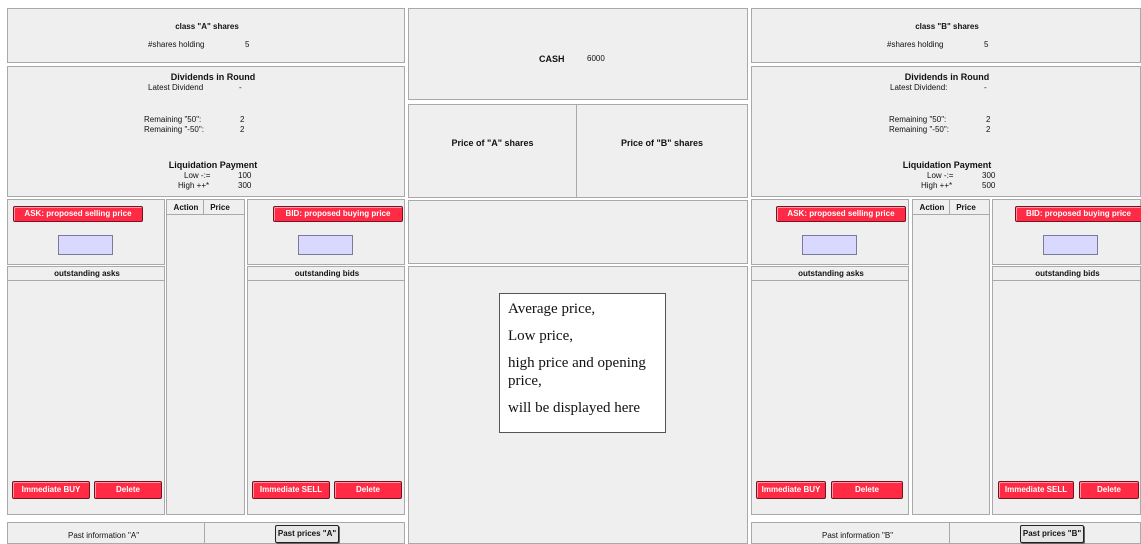  I want to click on info-line-average: Average price,, so click(552, 309).